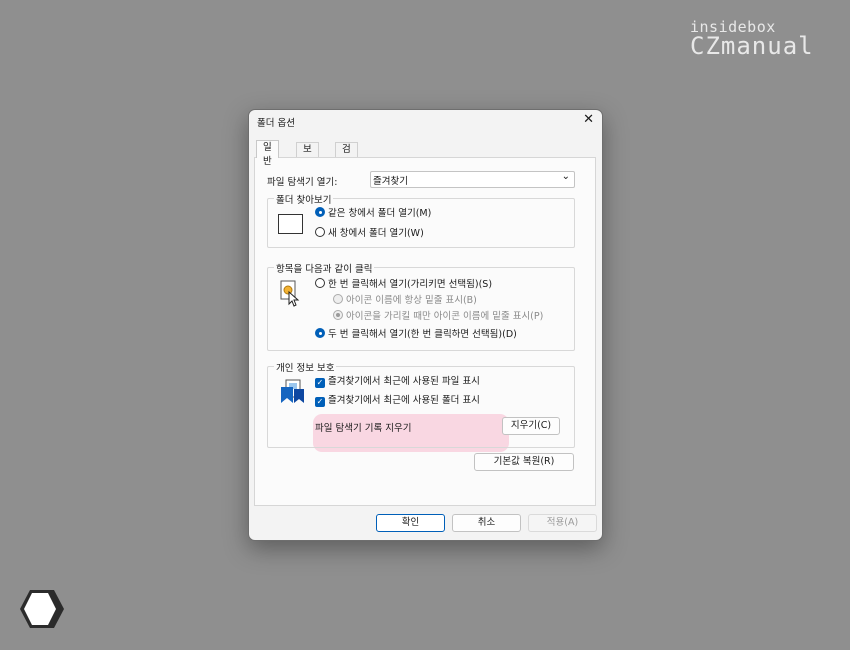  Describe the element at coordinates (588, 120) in the screenshot. I see `close-icon: ✕` at that location.